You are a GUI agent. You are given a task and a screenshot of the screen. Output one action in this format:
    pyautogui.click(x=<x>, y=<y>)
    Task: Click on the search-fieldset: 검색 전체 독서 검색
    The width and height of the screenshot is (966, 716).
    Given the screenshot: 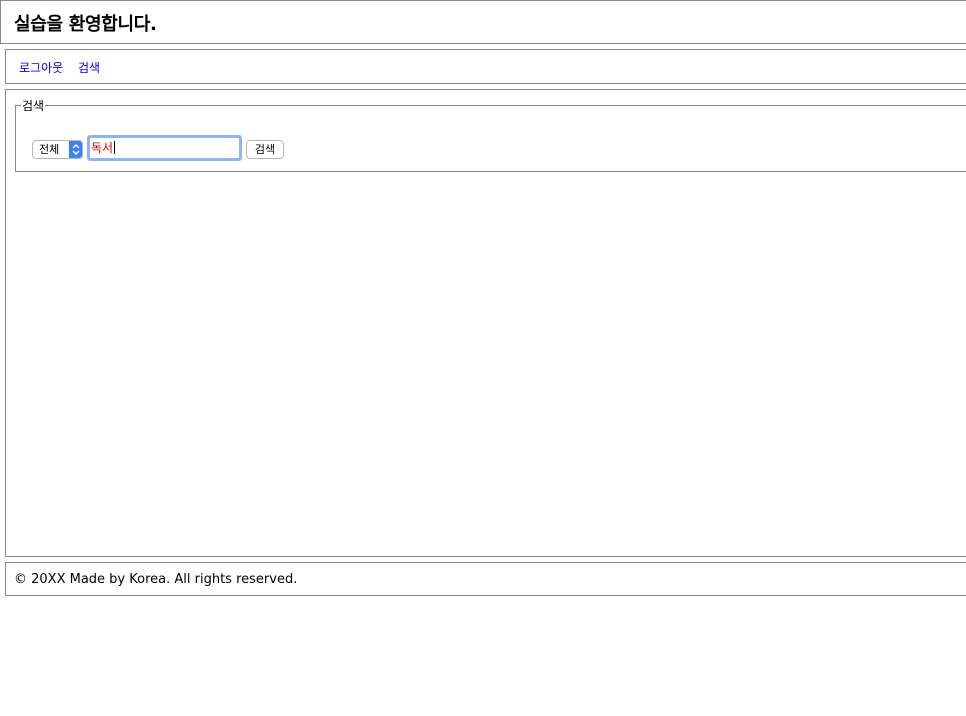 What is the action you would take?
    pyautogui.click(x=490, y=134)
    